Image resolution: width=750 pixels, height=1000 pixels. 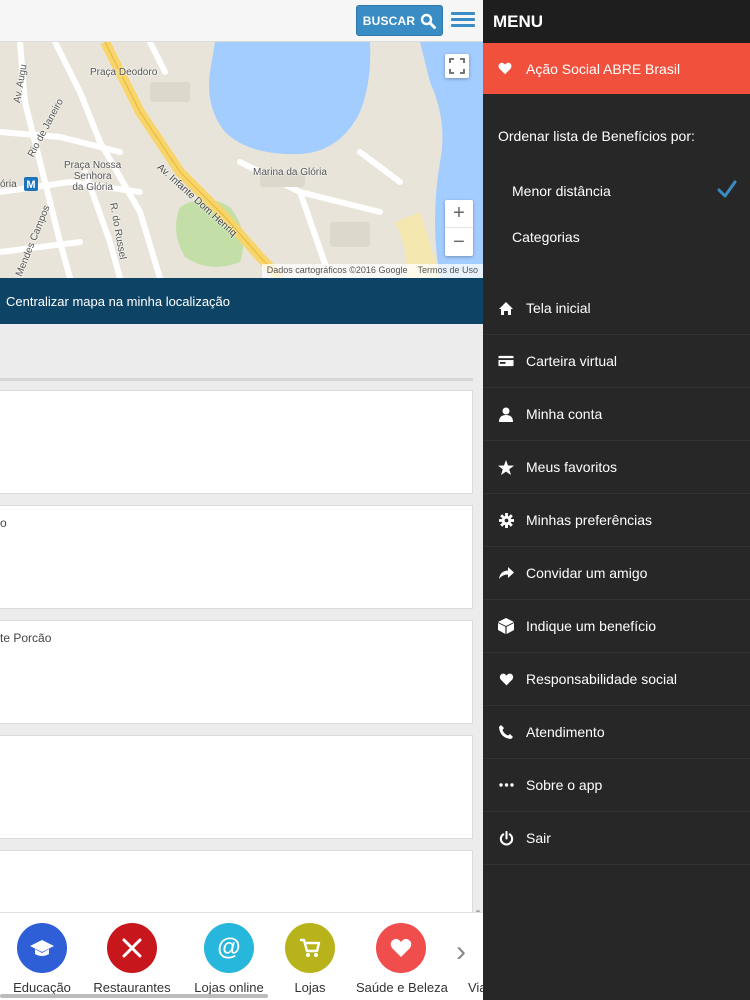 I want to click on category-label: Via, so click(x=475, y=987).